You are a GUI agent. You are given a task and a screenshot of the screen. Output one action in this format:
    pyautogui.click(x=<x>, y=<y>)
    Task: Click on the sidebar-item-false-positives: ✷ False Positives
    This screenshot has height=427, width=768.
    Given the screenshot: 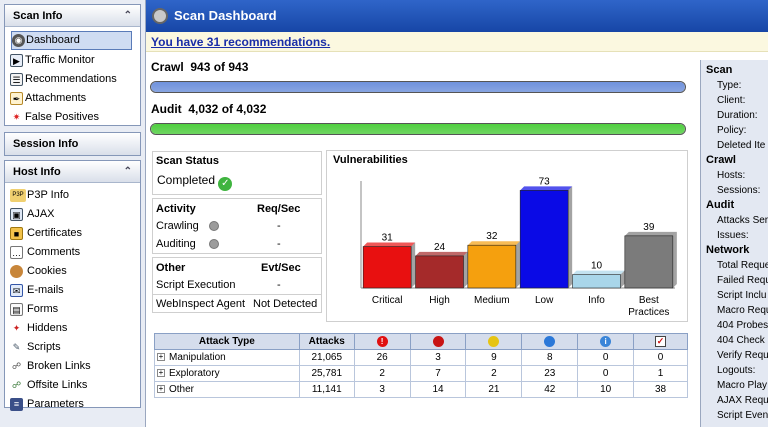 What is the action you would take?
    pyautogui.click(x=72, y=117)
    